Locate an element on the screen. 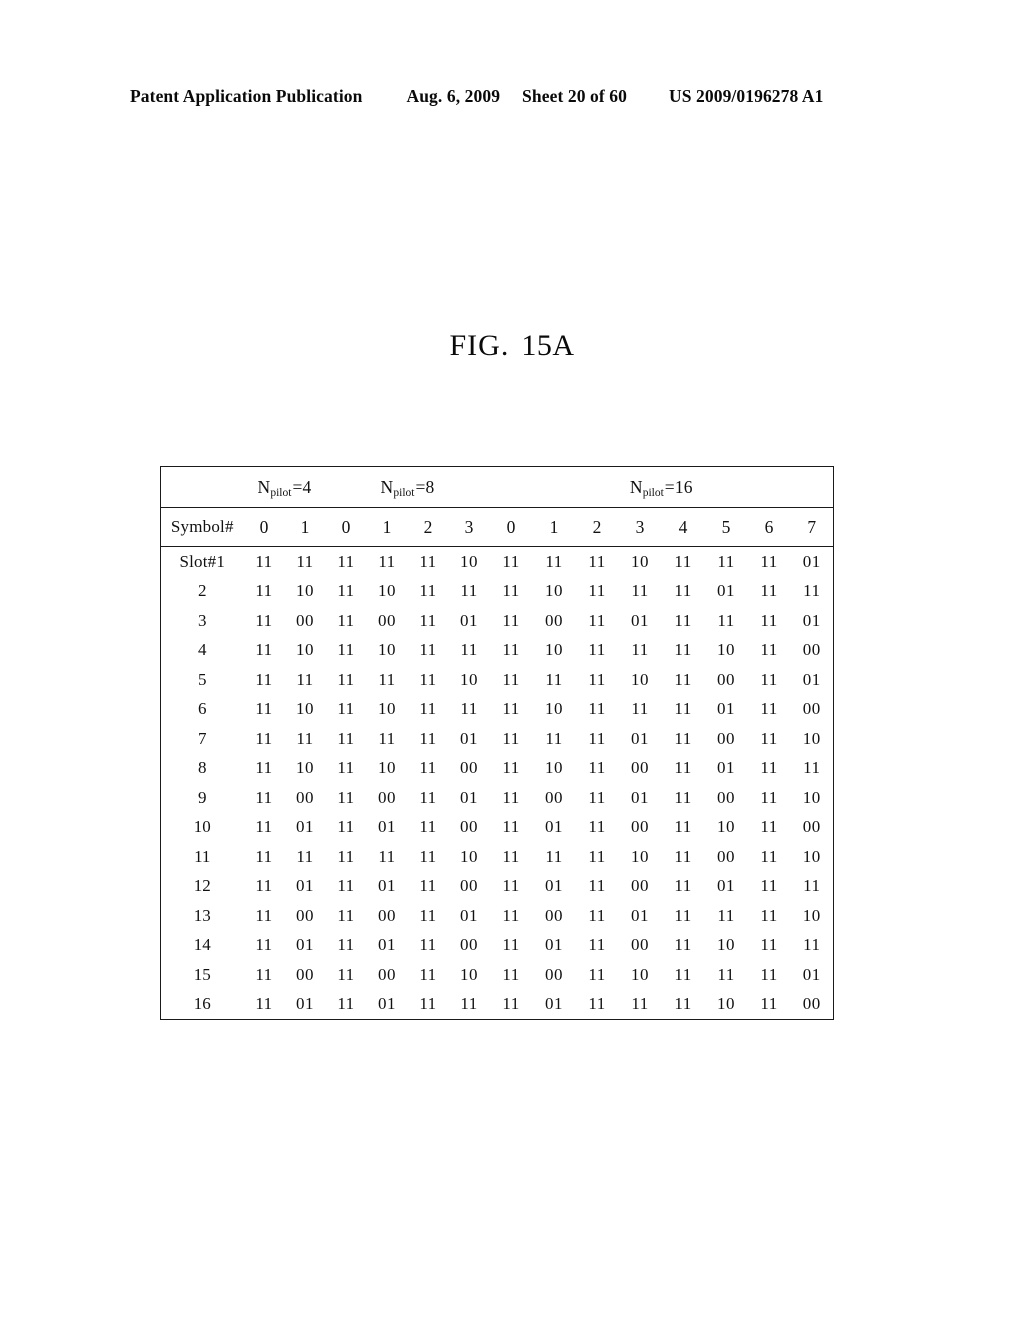  symbol-number-cell: 3 is located at coordinates (469, 527).